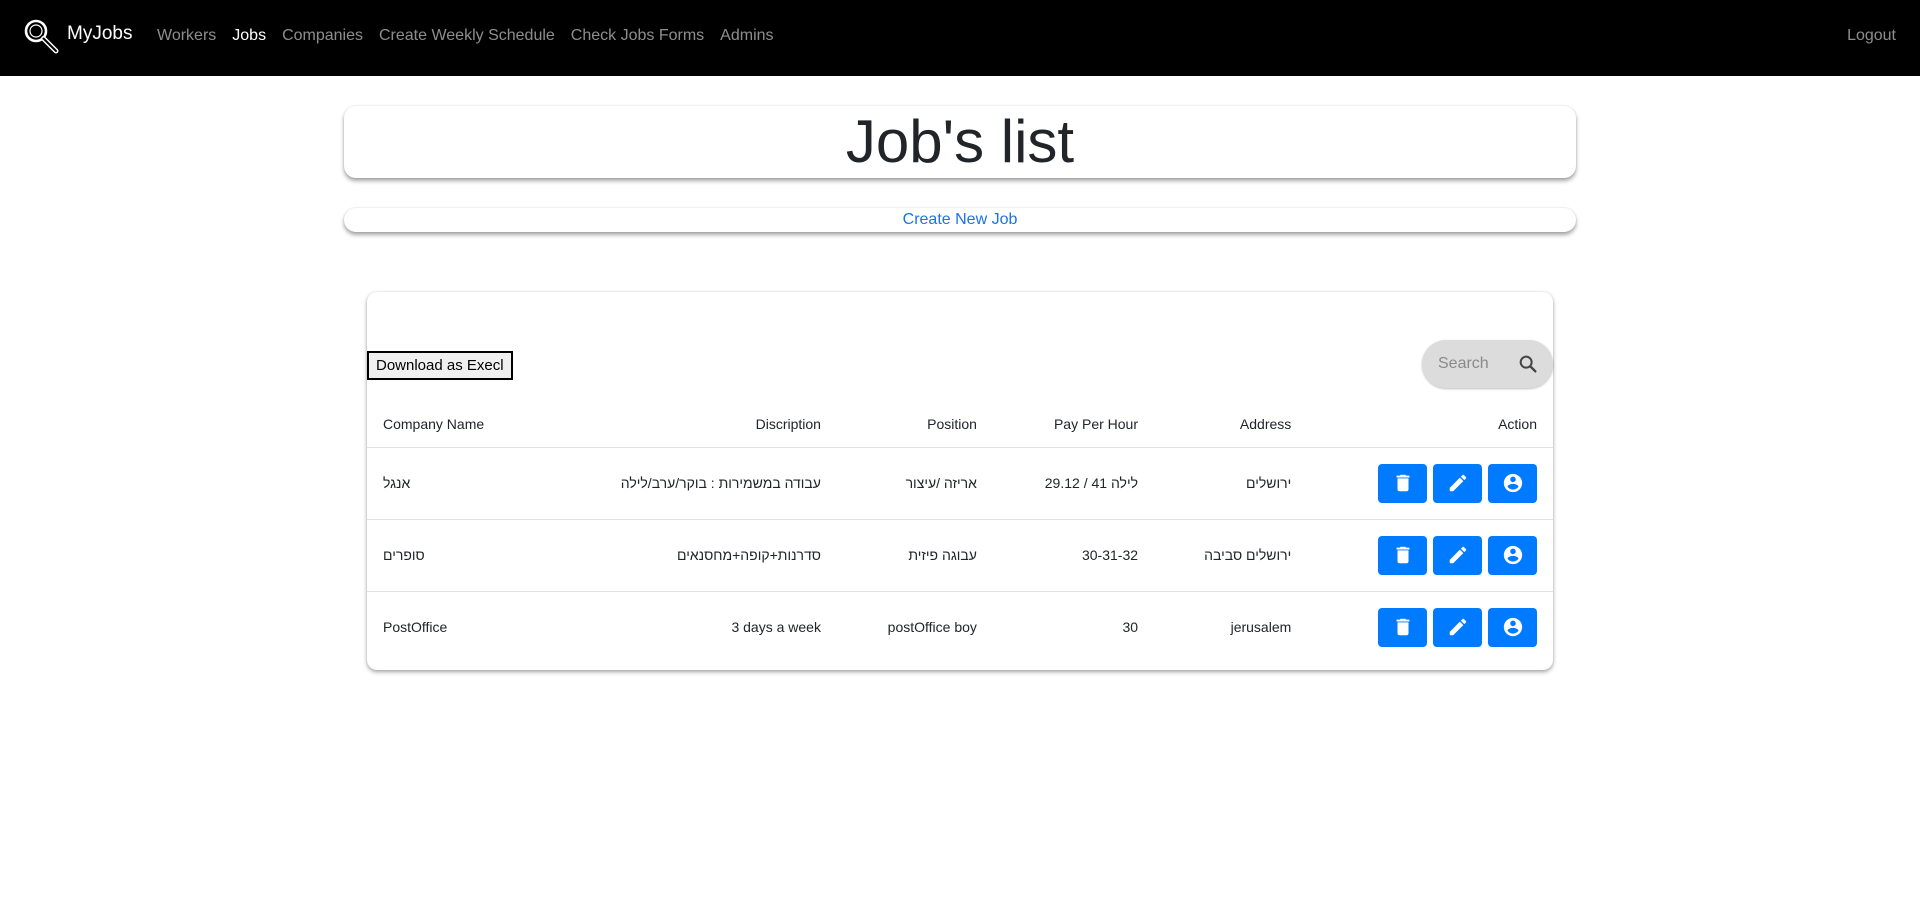 The image size is (1920, 916). I want to click on page-title: Job's list, so click(960, 141).